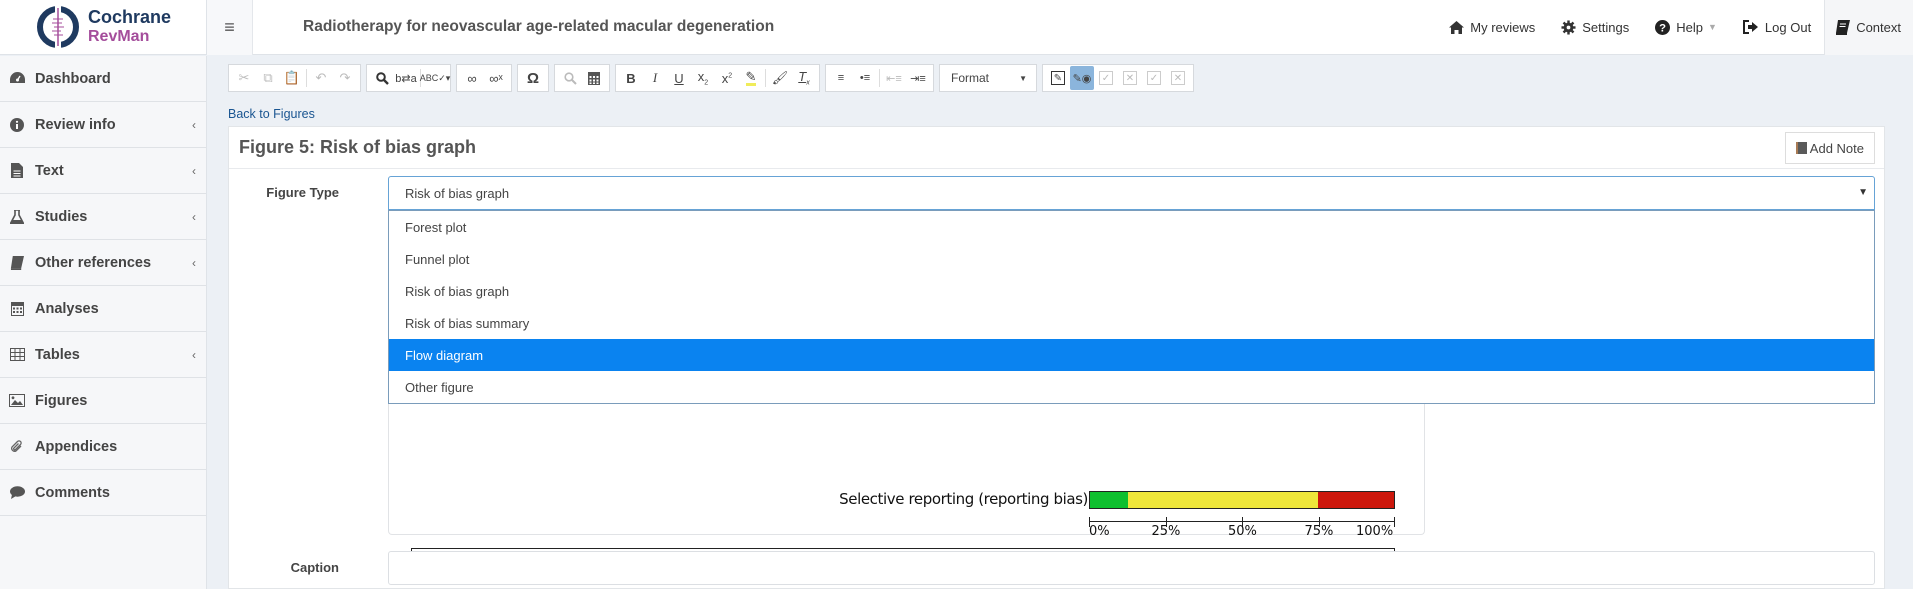  I want to click on x-tick-label: 25%, so click(1166, 531).